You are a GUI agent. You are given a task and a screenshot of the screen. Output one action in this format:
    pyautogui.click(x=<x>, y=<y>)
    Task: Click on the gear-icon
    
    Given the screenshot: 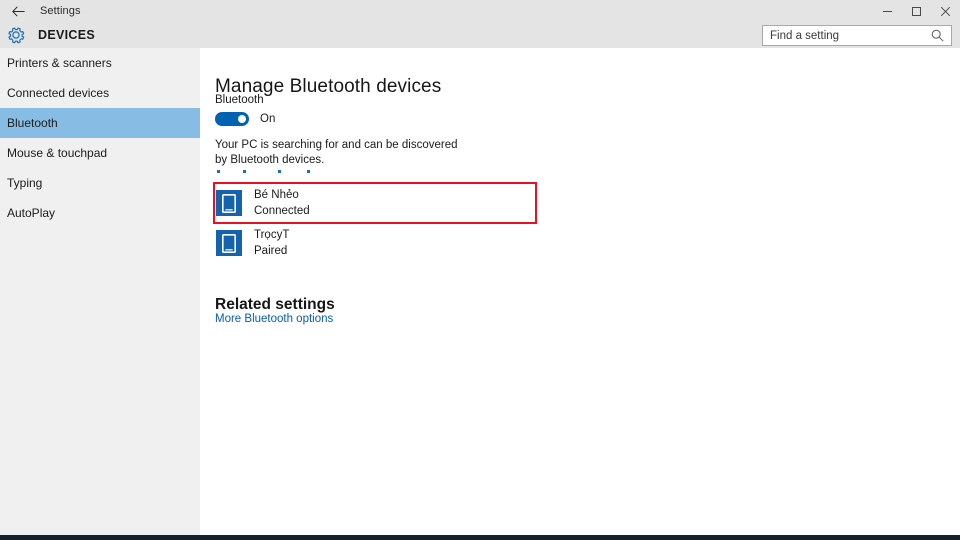 What is the action you would take?
    pyautogui.click(x=16, y=35)
    